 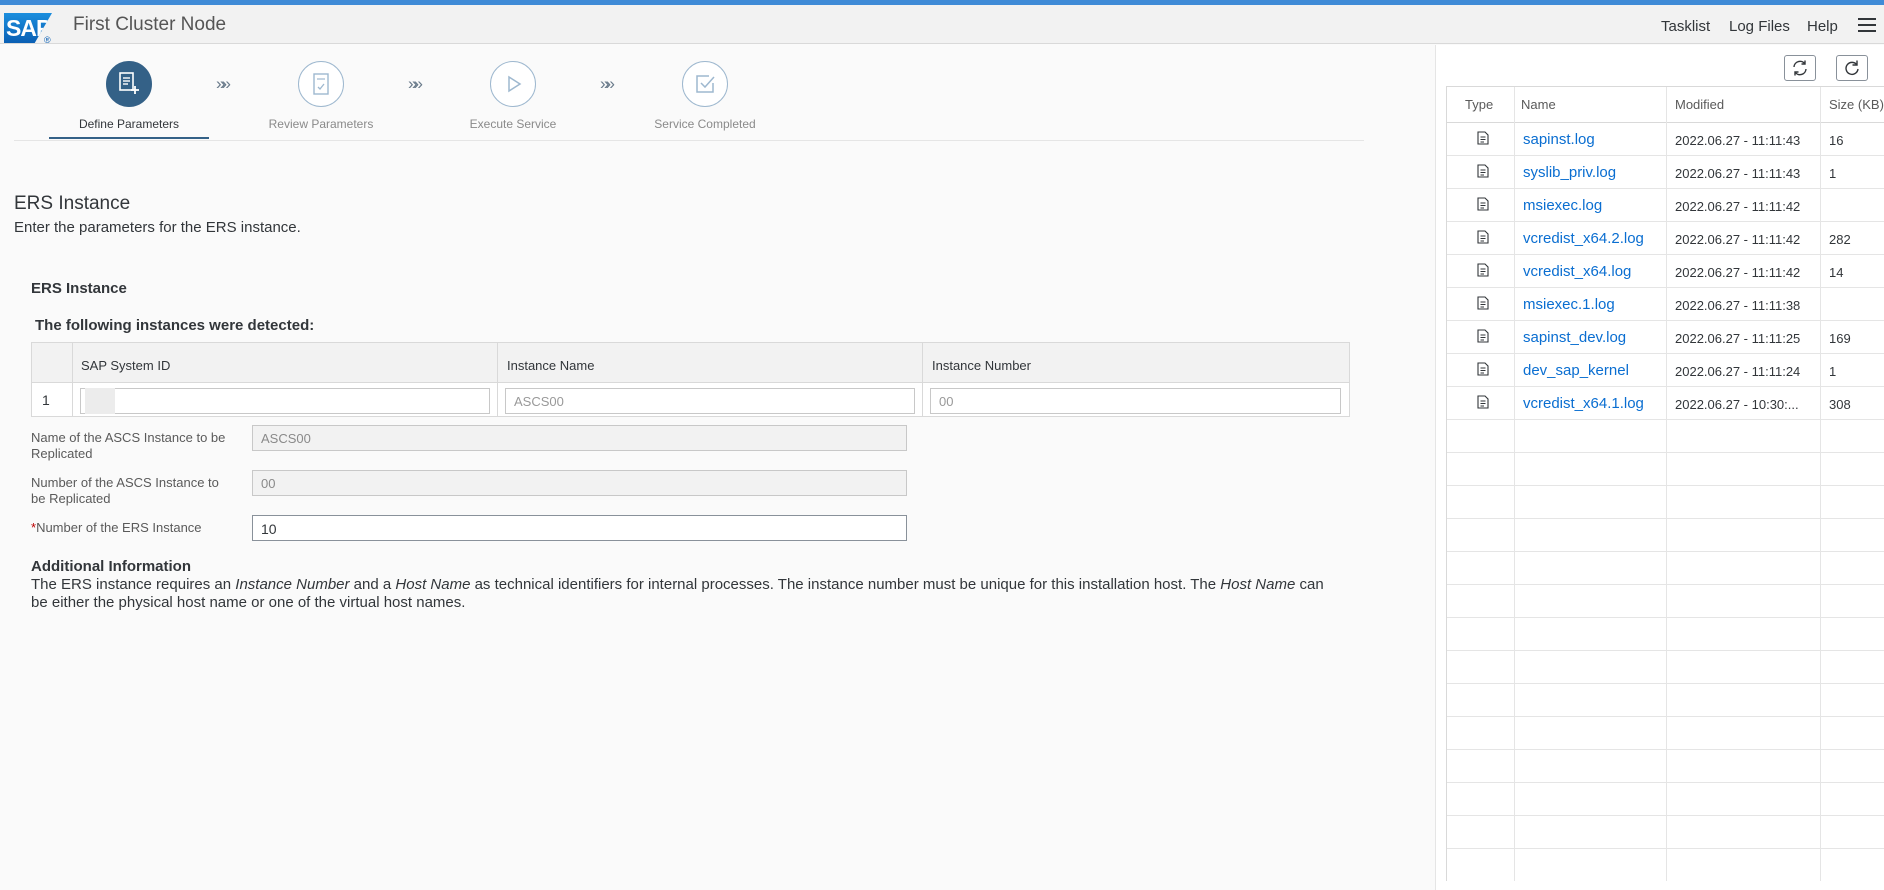 I want to click on file-size: 308, so click(x=1840, y=404).